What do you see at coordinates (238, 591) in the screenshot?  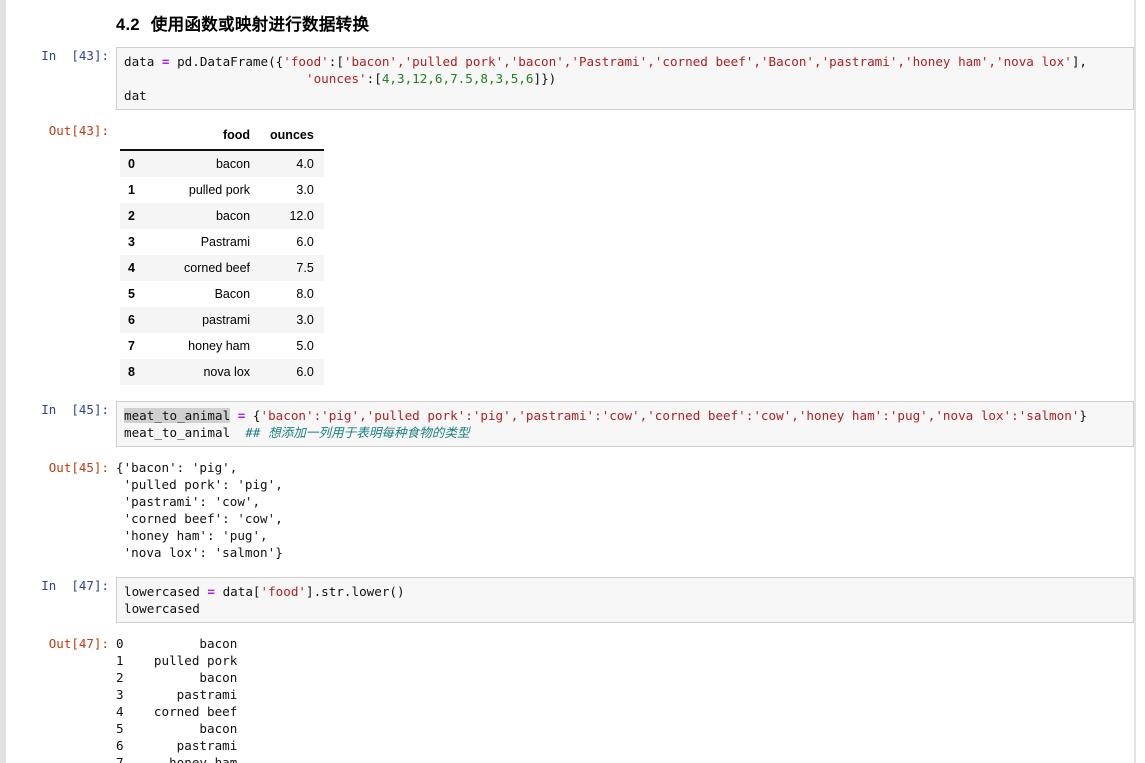 I see `code-token-data-index: data[` at bounding box center [238, 591].